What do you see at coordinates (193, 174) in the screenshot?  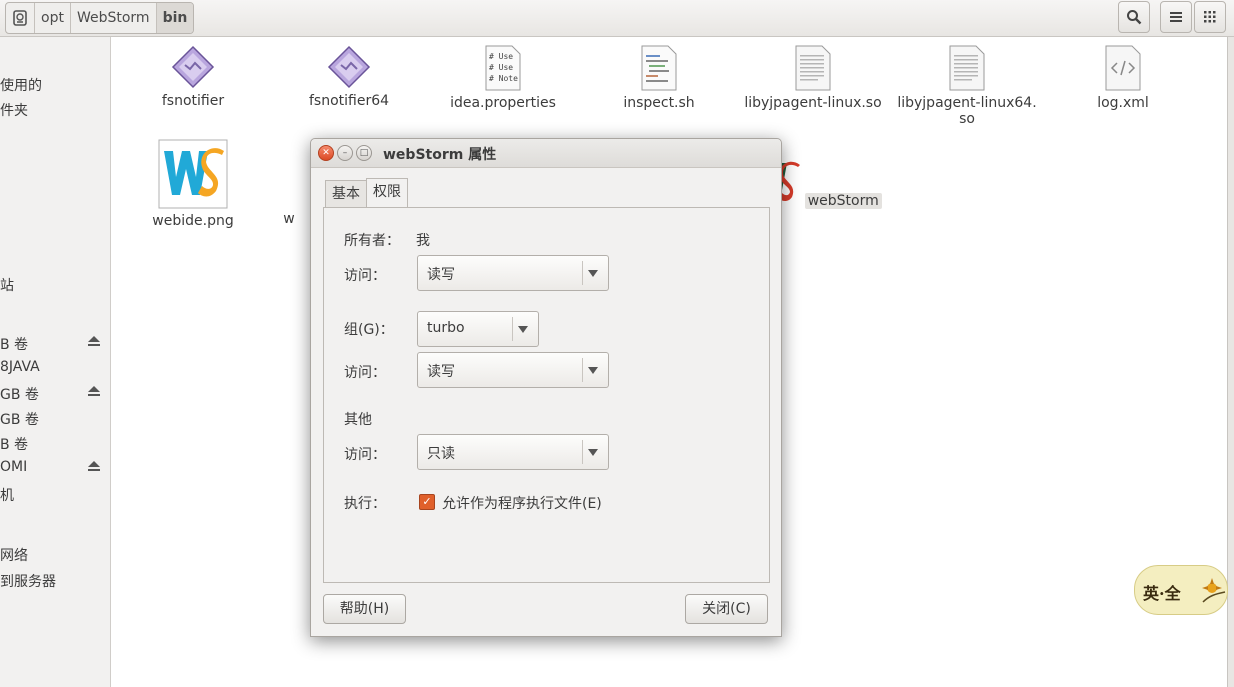 I see `ws-image-icon` at bounding box center [193, 174].